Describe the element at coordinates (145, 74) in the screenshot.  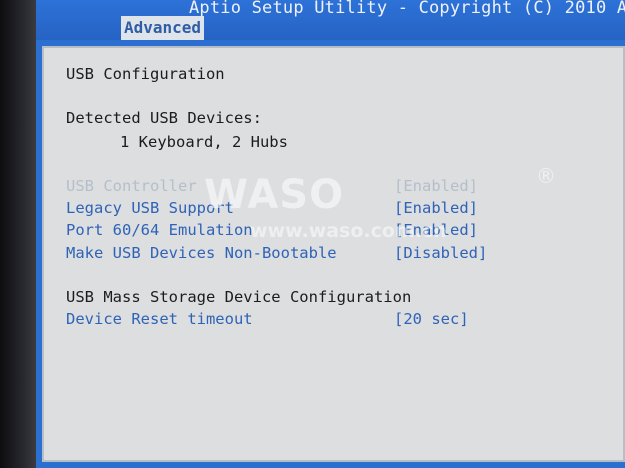
I see `page-title: USB Configuration` at that location.